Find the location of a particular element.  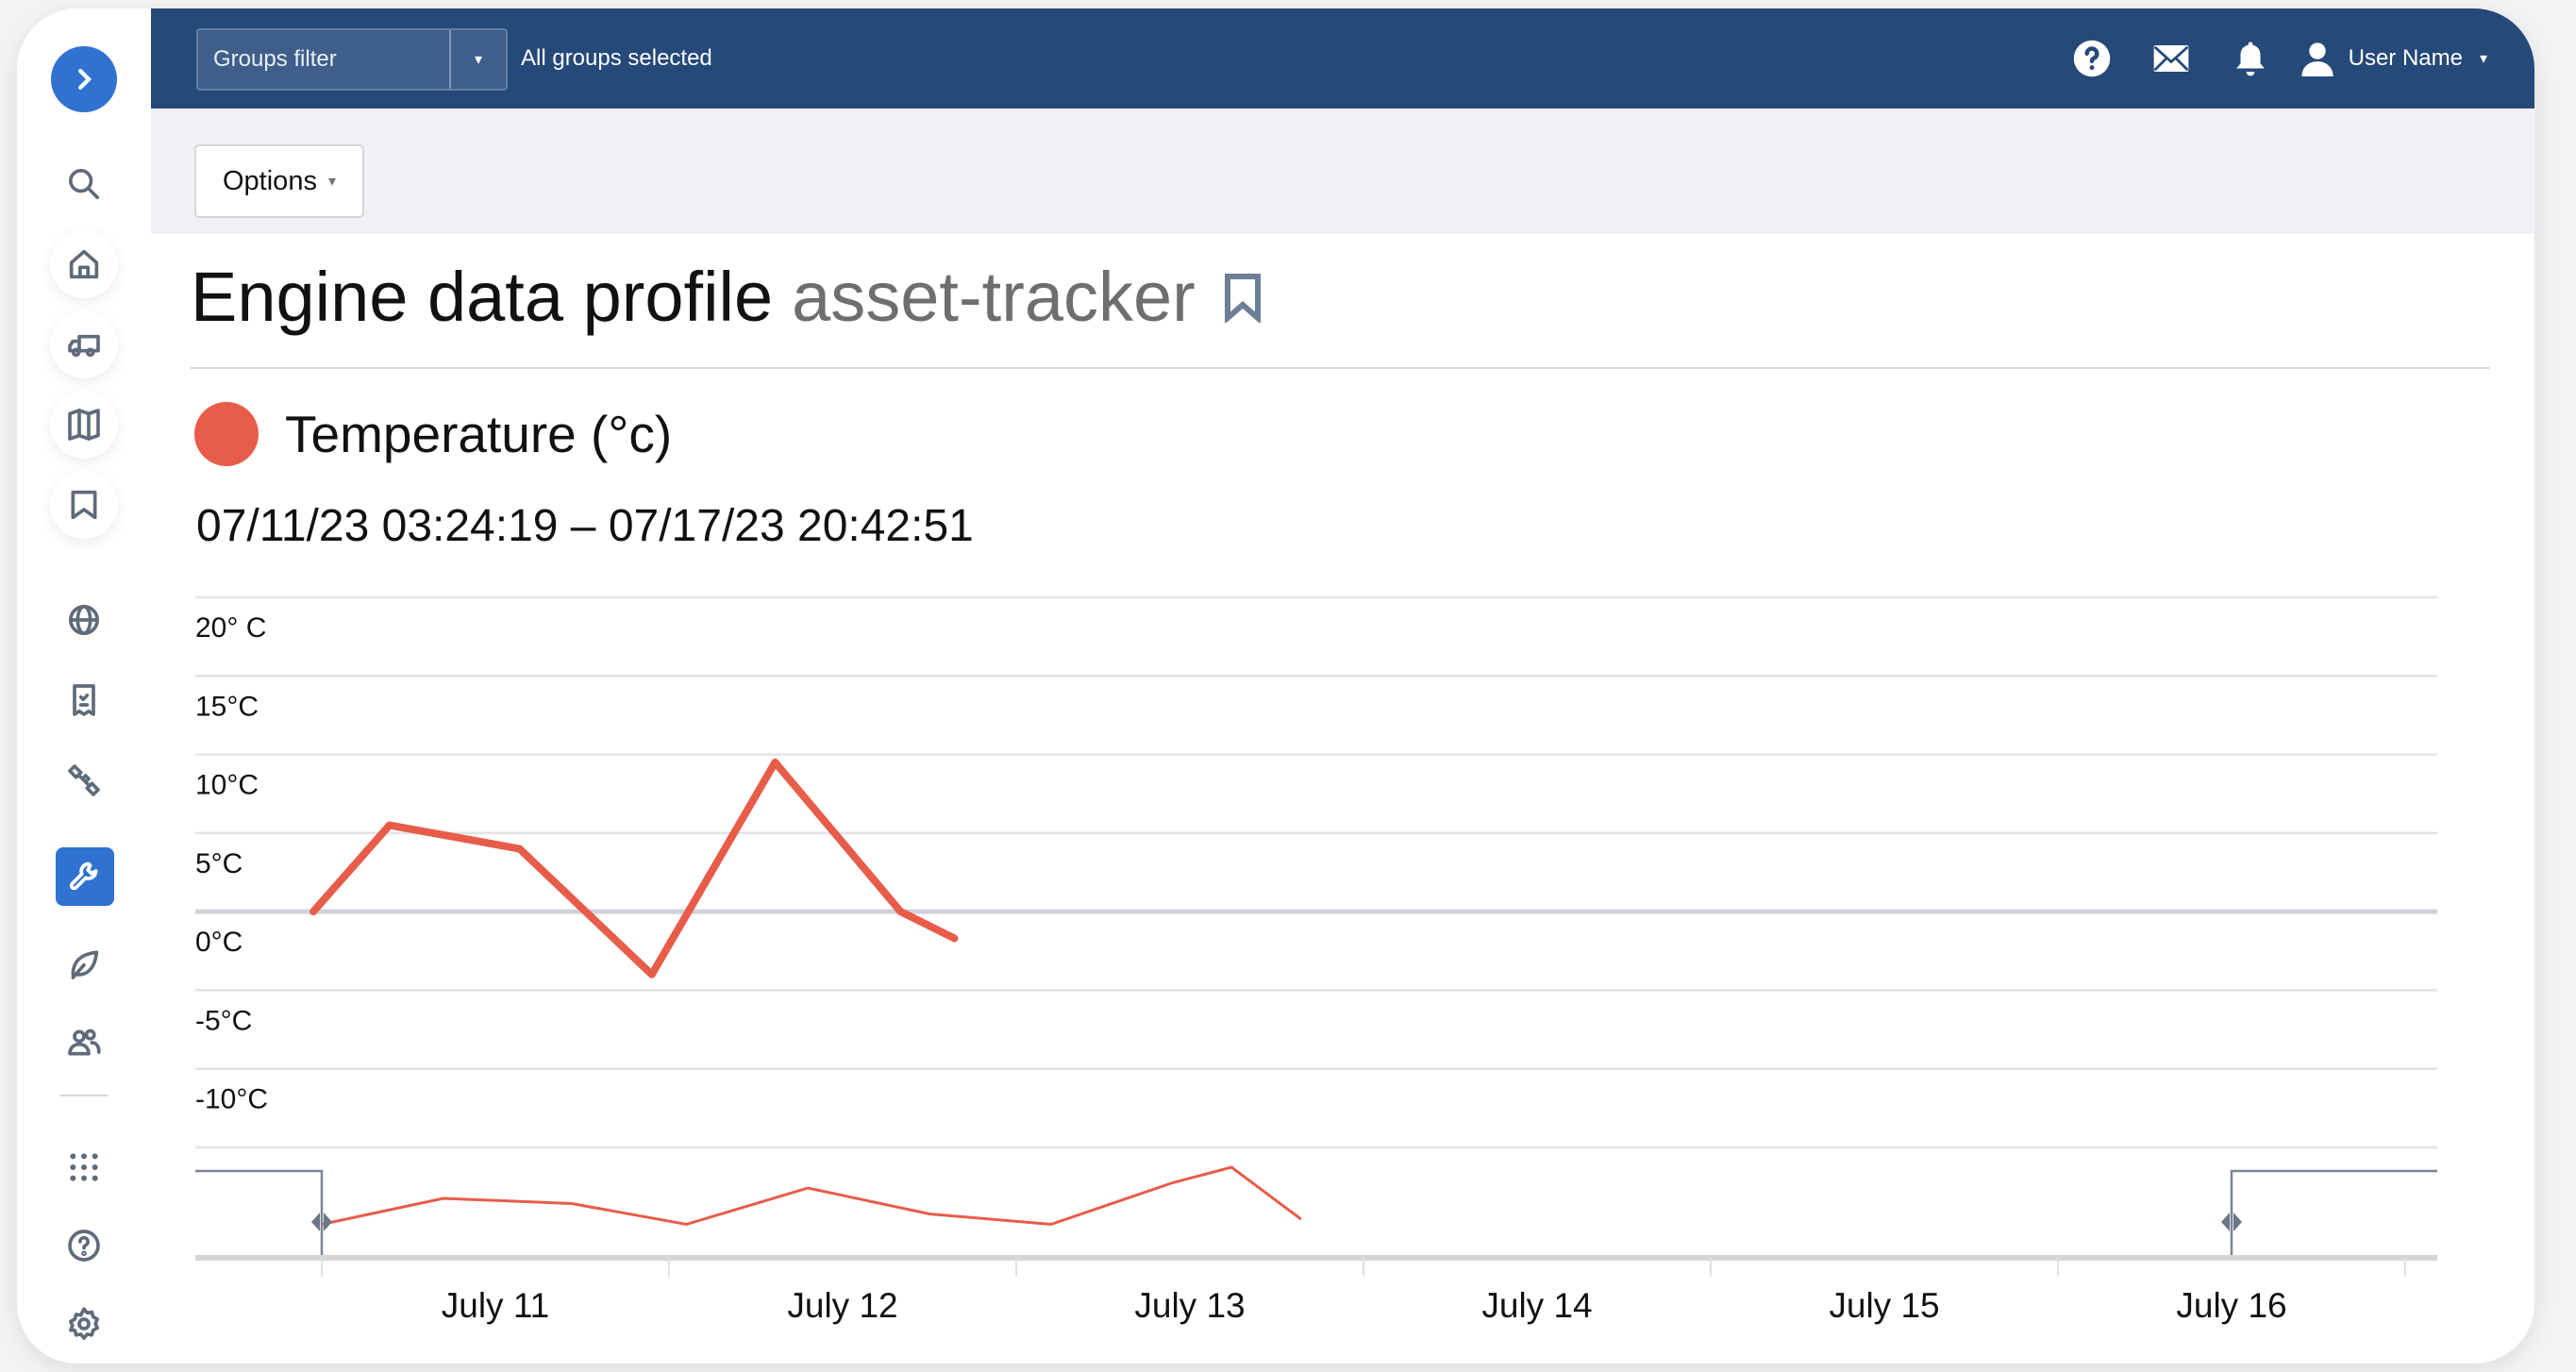

y-tick-label: 20° C is located at coordinates (230, 628).